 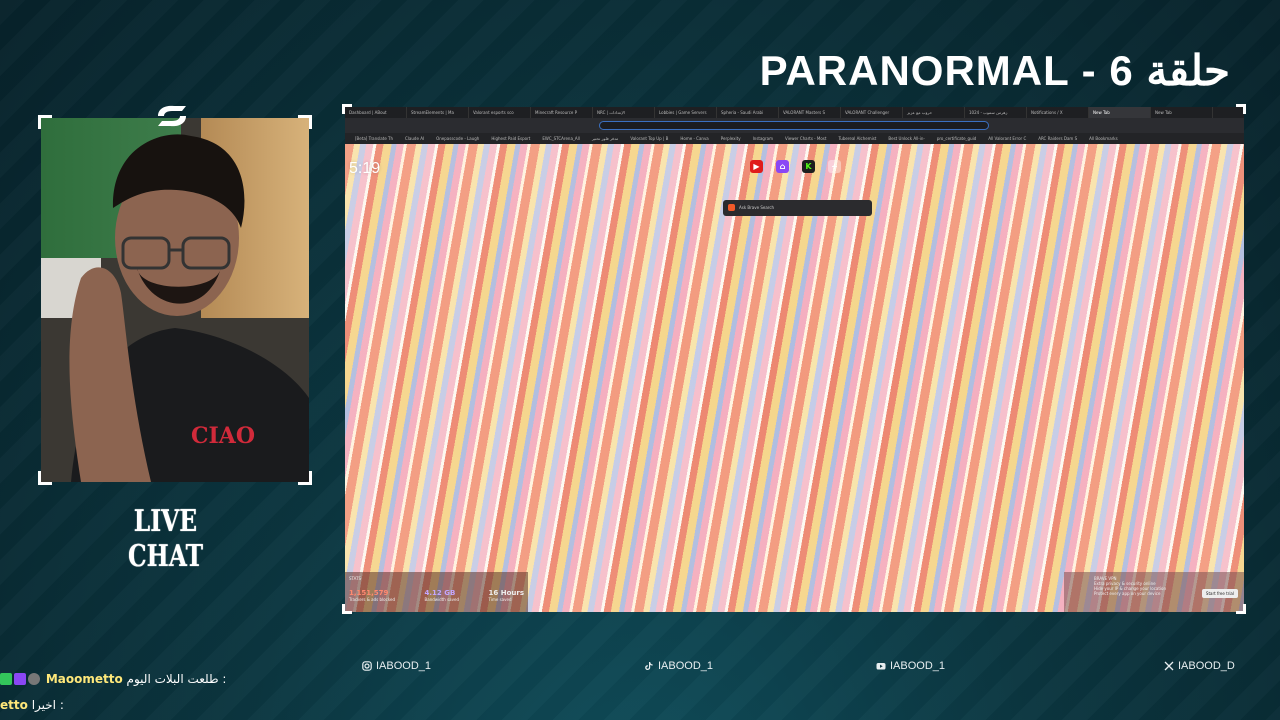 I want to click on avatar-badge-icon, so click(x=34, y=679).